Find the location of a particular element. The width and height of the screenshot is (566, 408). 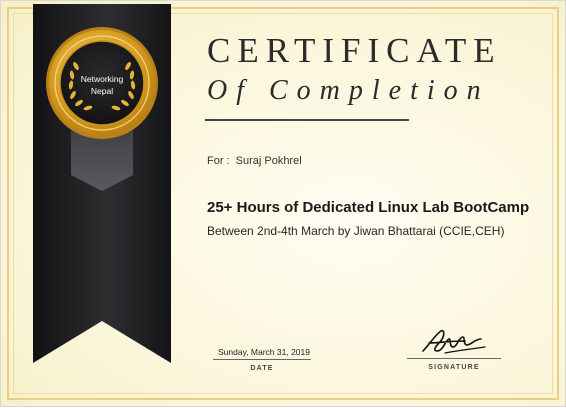

certificate-subtitle: Of Completion is located at coordinates (348, 90).